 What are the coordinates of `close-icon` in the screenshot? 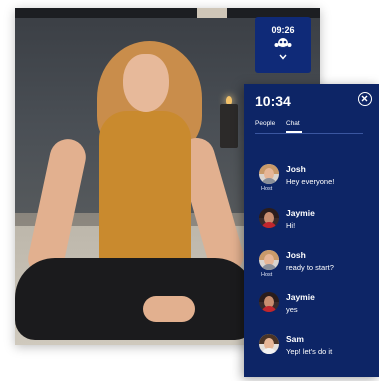 It's located at (365, 99).